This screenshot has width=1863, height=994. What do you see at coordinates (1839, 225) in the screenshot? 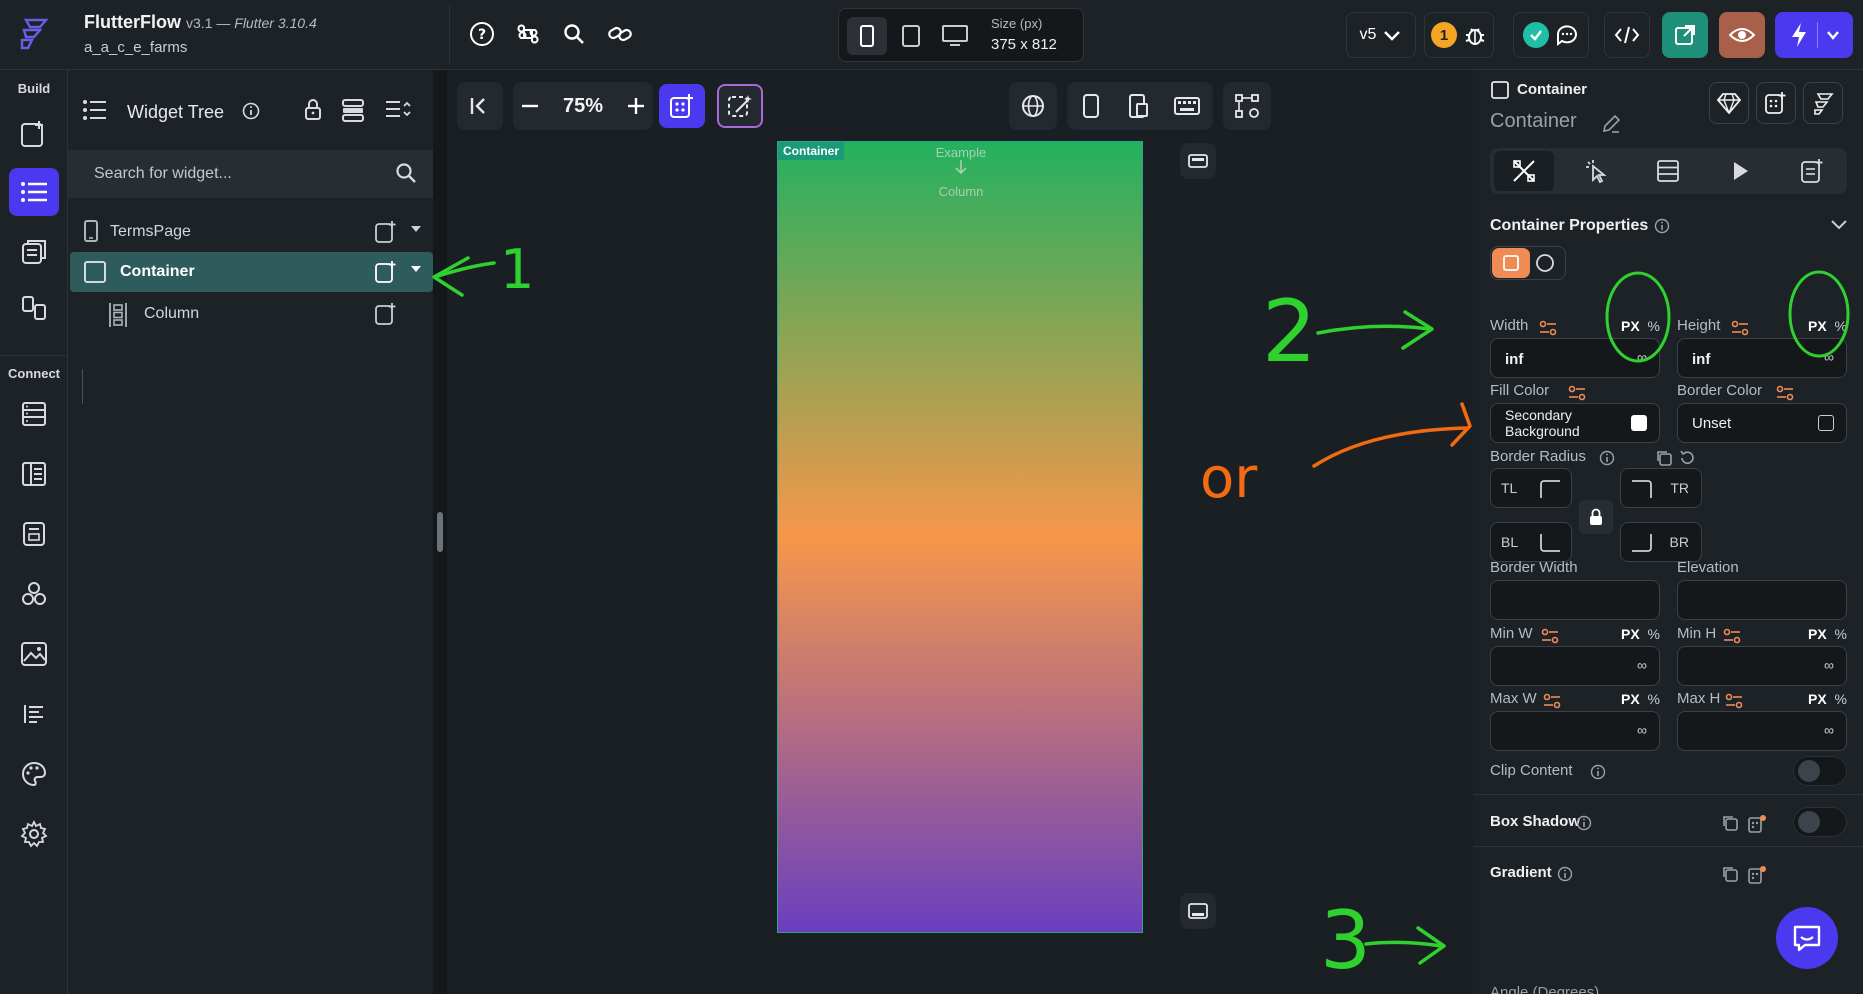
I see `chevron-down-icon` at bounding box center [1839, 225].